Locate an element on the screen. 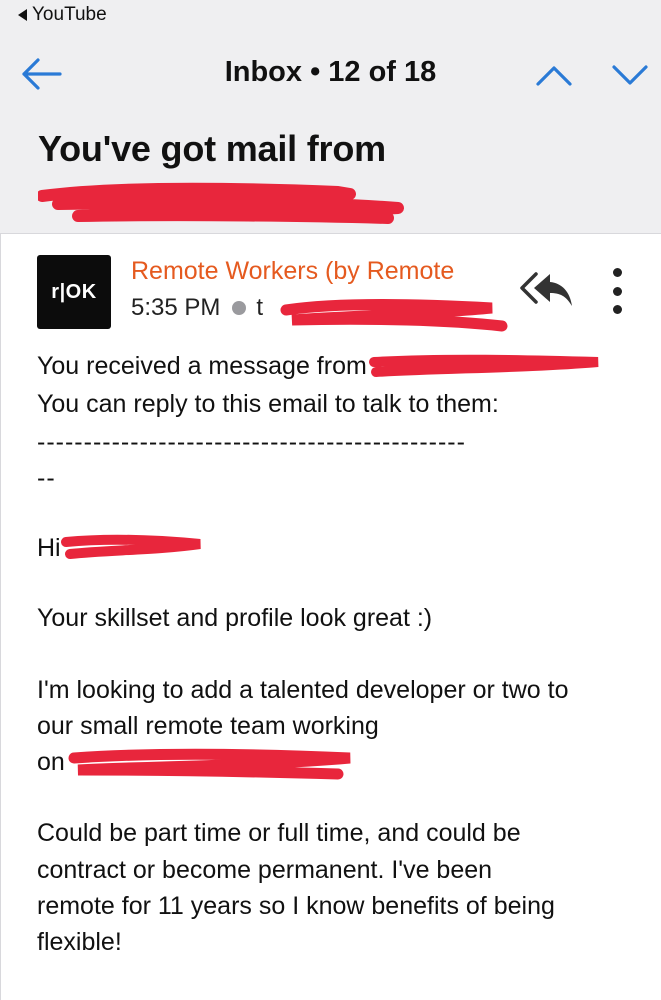 This screenshot has width=661, height=1000. next-email-button is located at coordinates (630, 75).